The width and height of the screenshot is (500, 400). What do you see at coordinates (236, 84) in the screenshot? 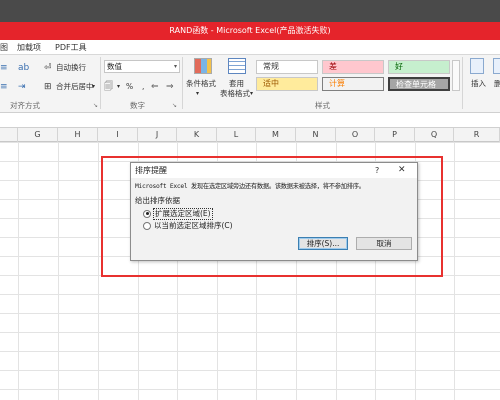
I see `table-format-button-line1: 套用` at bounding box center [236, 84].